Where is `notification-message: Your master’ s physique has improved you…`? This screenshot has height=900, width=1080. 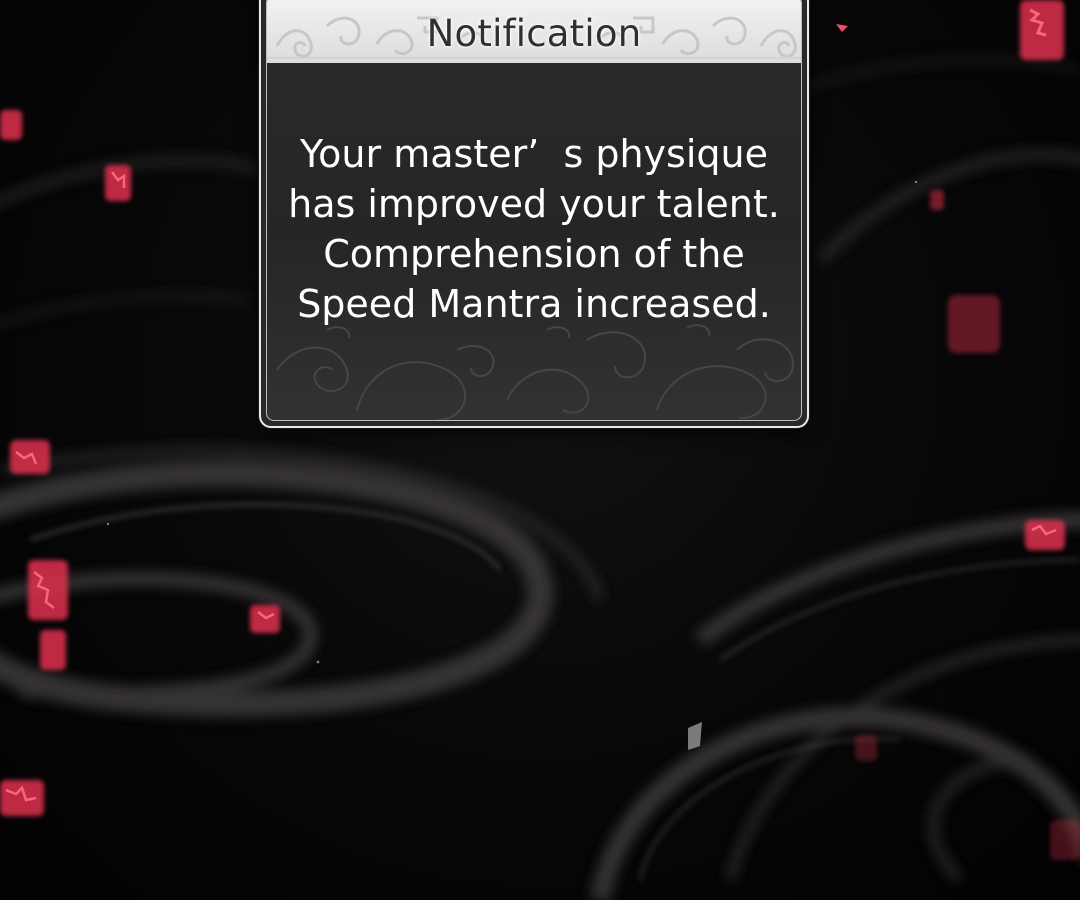
notification-message: Your master’ s physique has improved you… is located at coordinates (534, 229).